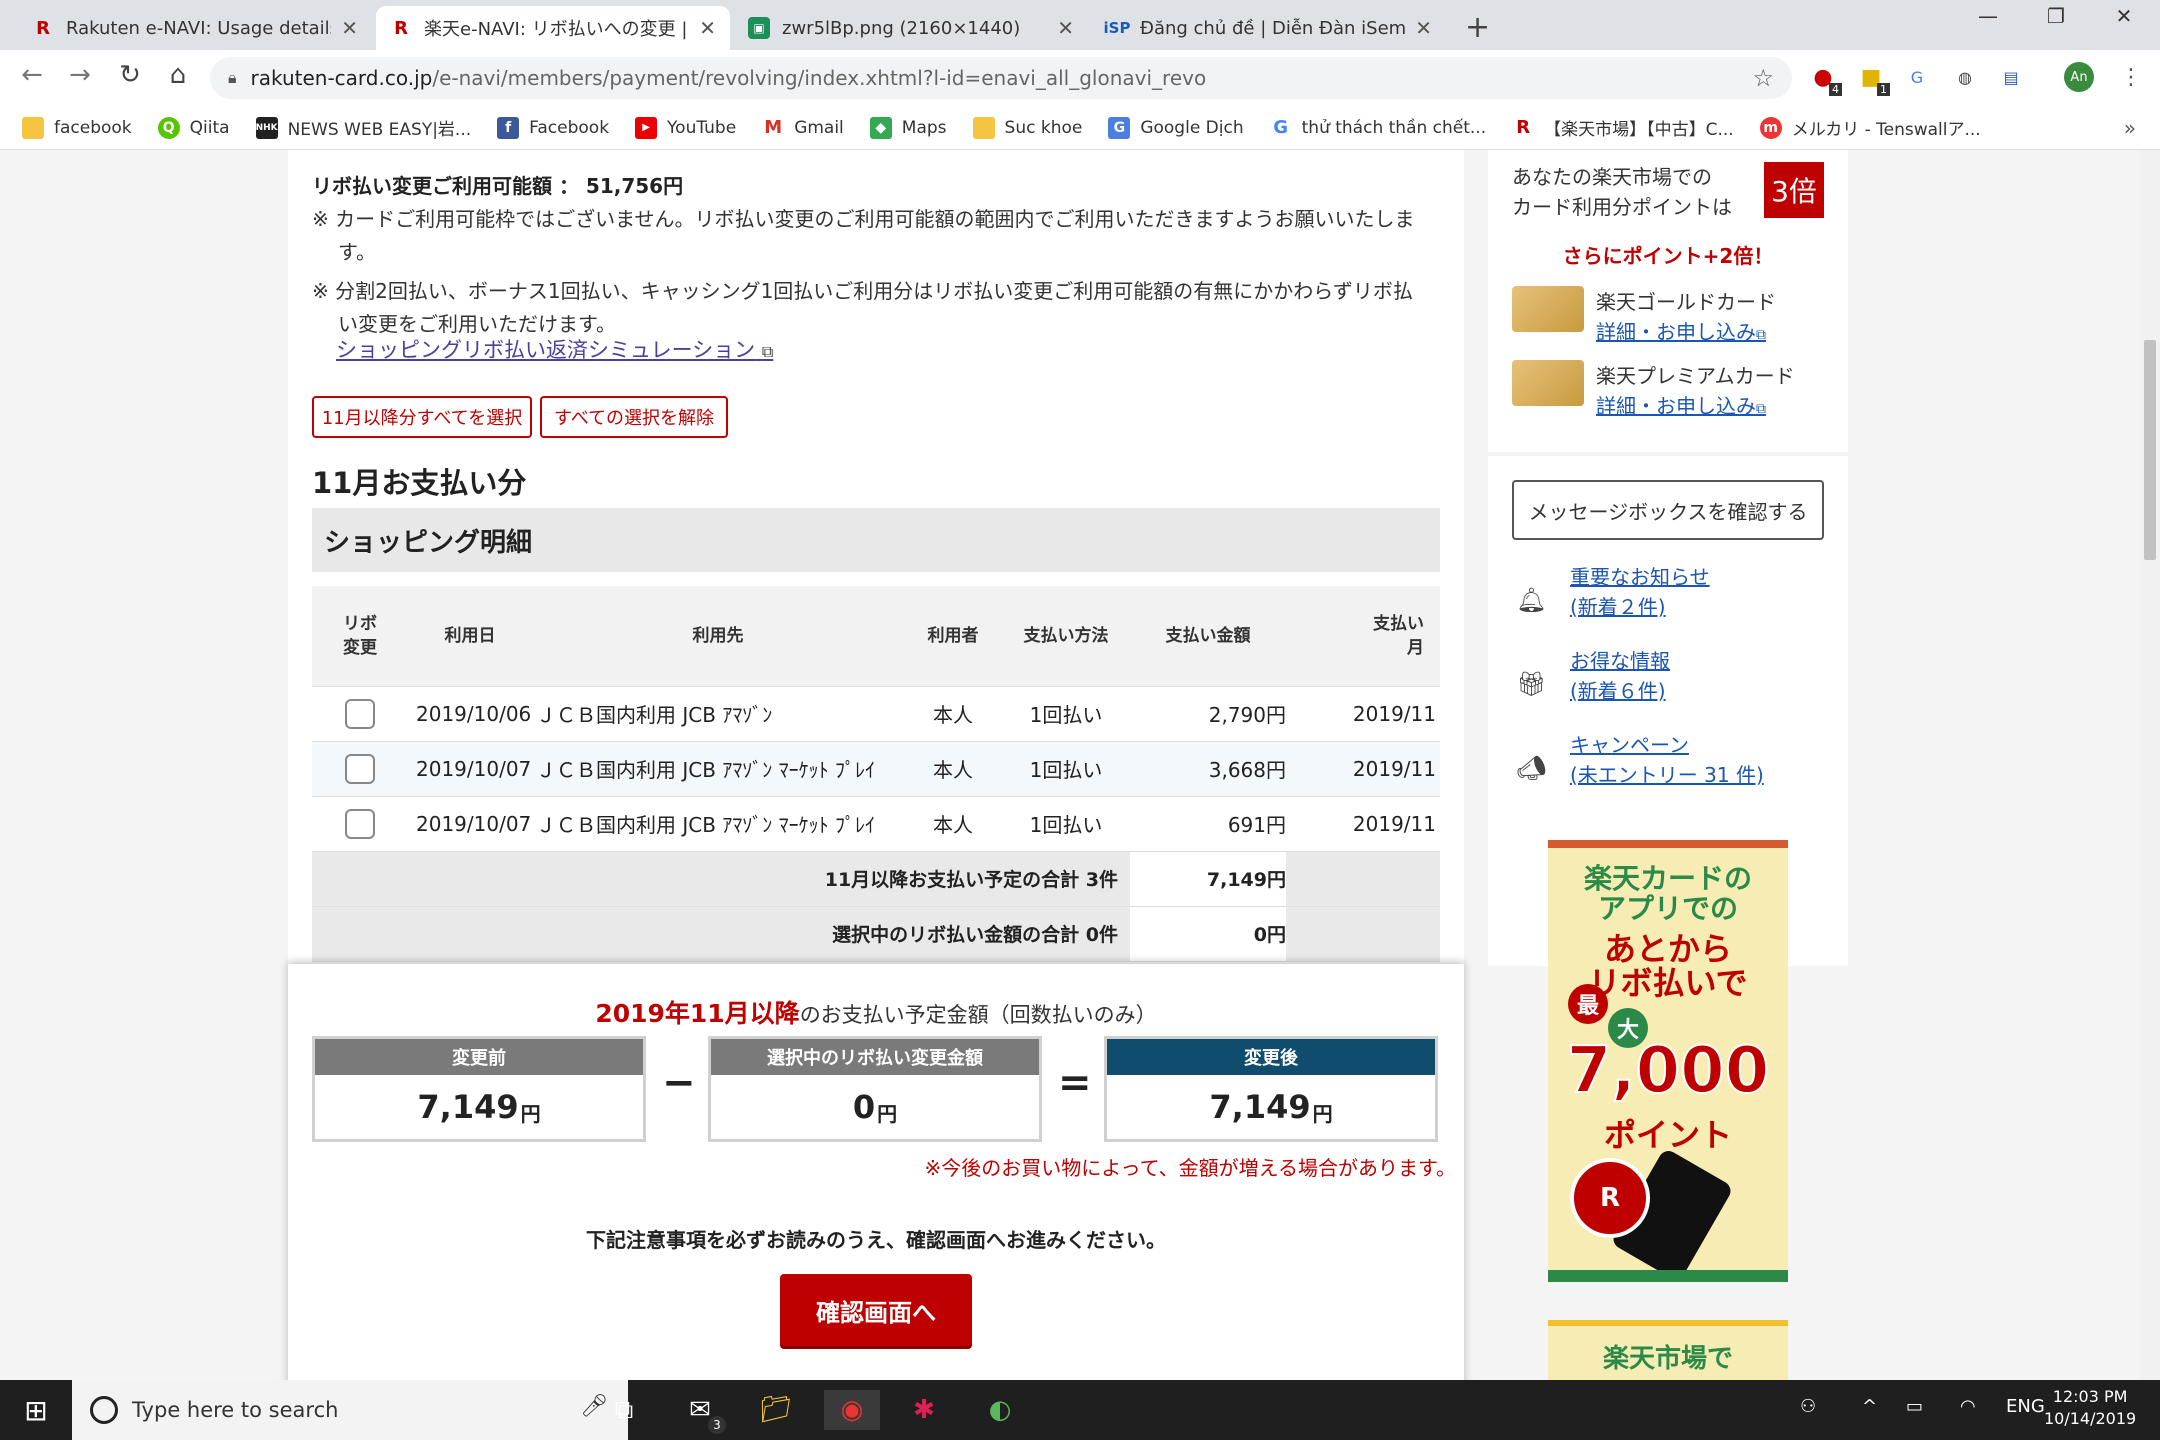 This screenshot has width=2160, height=1440. Describe the element at coordinates (2131, 77) in the screenshot. I see `menu-kebab-icon: ⋮` at that location.